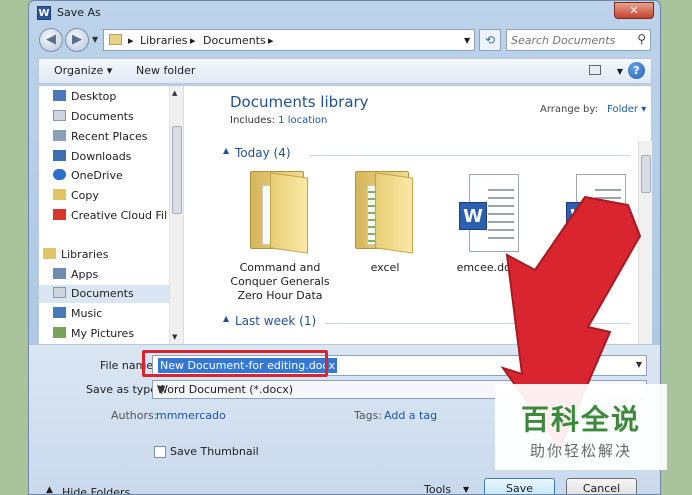 The height and width of the screenshot is (495, 692). I want to click on watermark-subtitle: 助你轻松解决, so click(580, 451).